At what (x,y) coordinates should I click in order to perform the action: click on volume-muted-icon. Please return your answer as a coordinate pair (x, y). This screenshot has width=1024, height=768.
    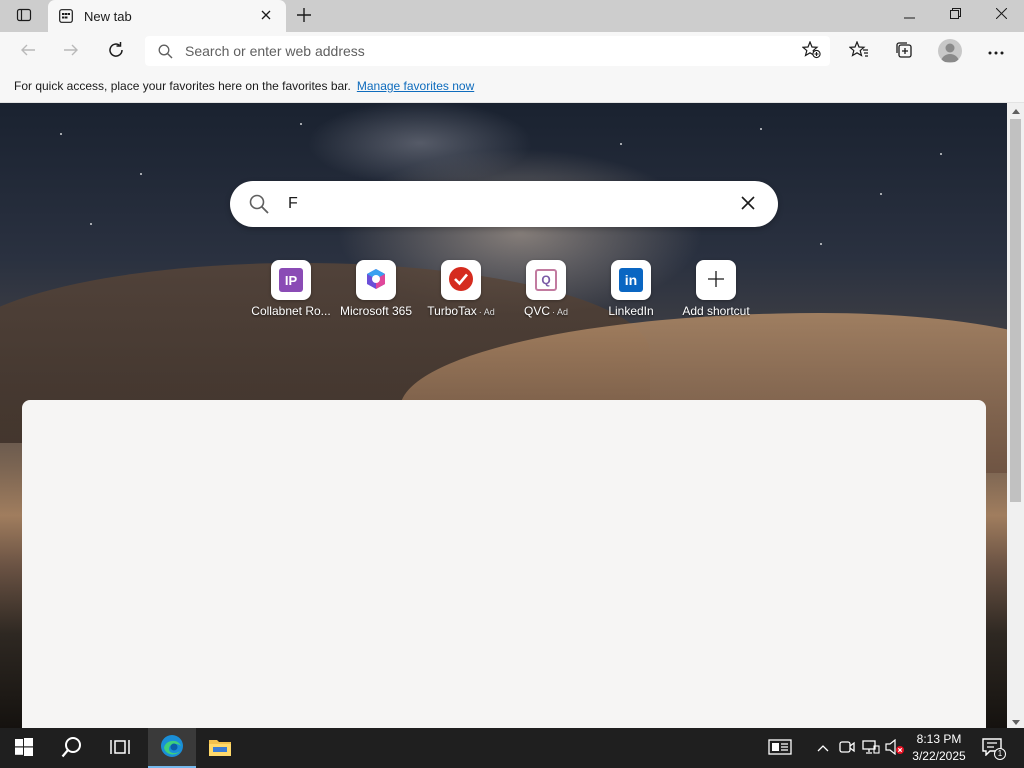
    Looking at the image, I should click on (895, 748).